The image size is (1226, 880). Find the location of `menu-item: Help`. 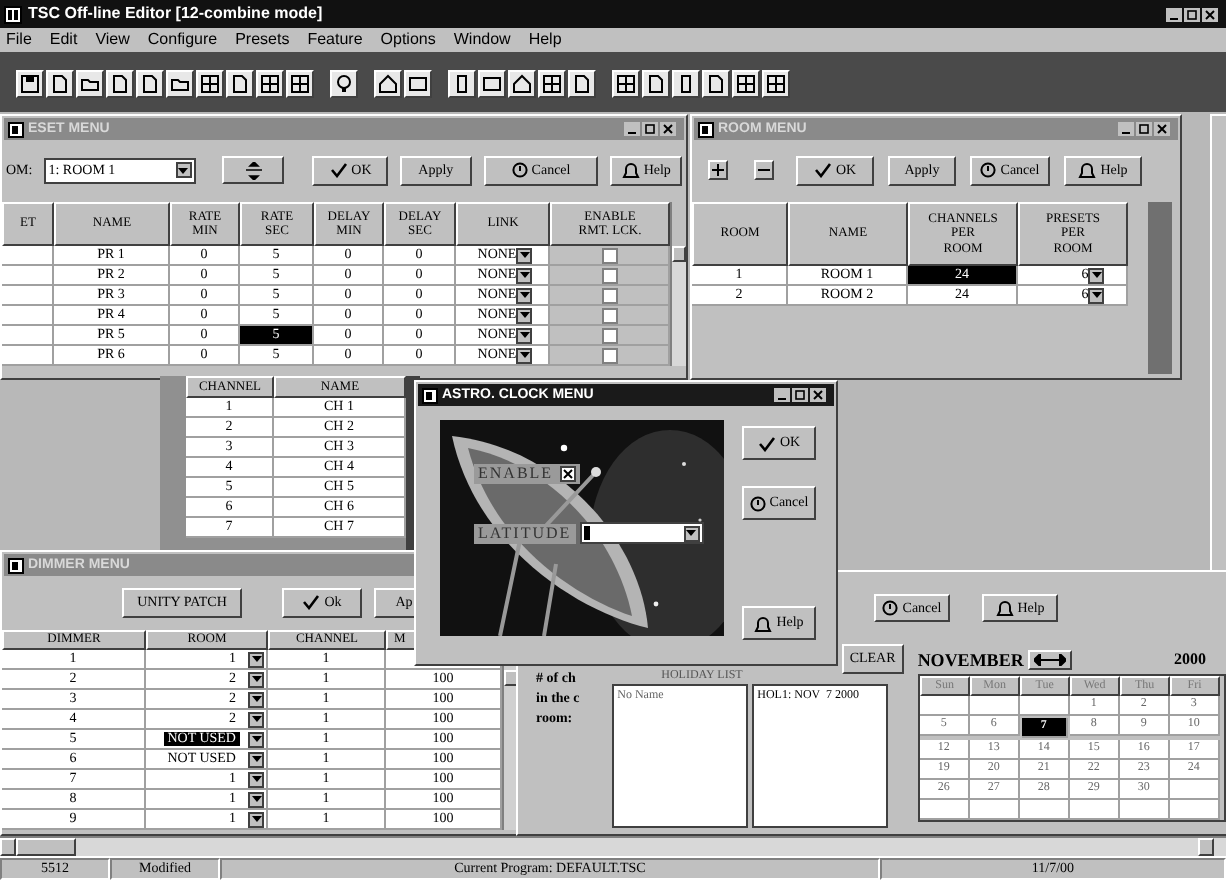

menu-item: Help is located at coordinates (545, 40).